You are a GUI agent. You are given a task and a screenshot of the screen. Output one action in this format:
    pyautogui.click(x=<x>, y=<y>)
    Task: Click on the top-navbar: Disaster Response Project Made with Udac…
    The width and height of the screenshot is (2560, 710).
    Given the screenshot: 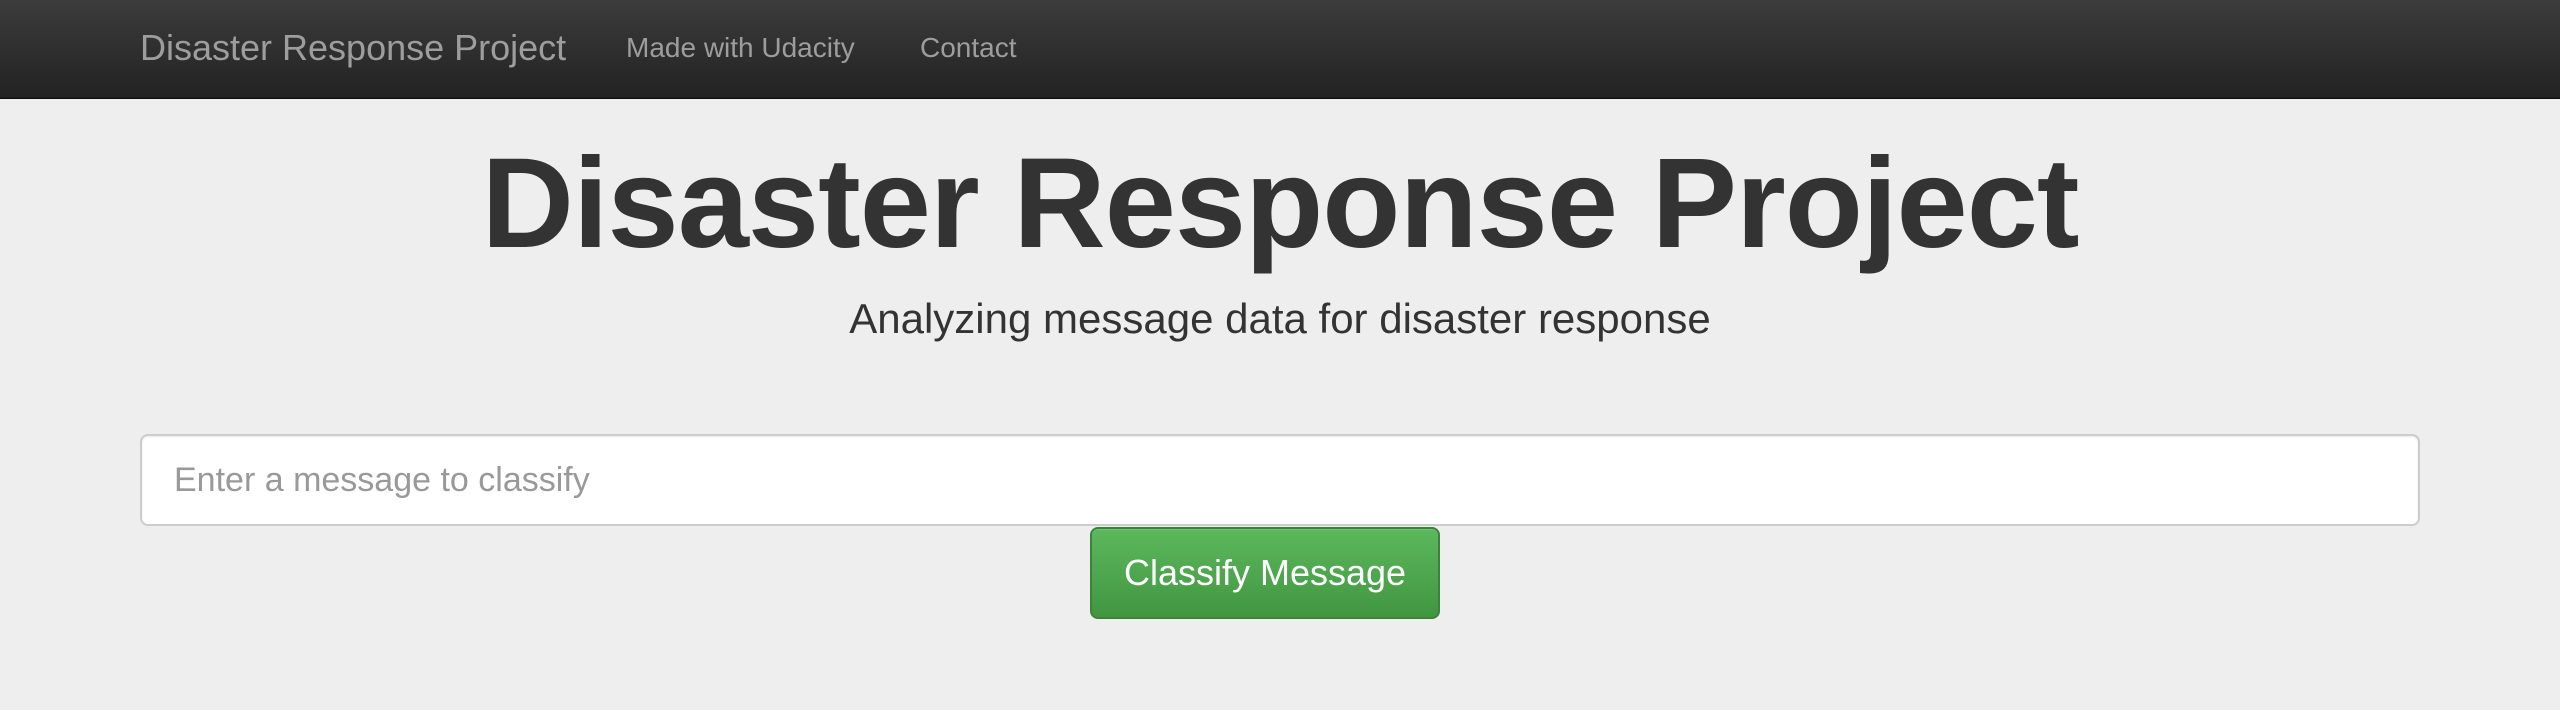 What is the action you would take?
    pyautogui.click(x=1280, y=49)
    